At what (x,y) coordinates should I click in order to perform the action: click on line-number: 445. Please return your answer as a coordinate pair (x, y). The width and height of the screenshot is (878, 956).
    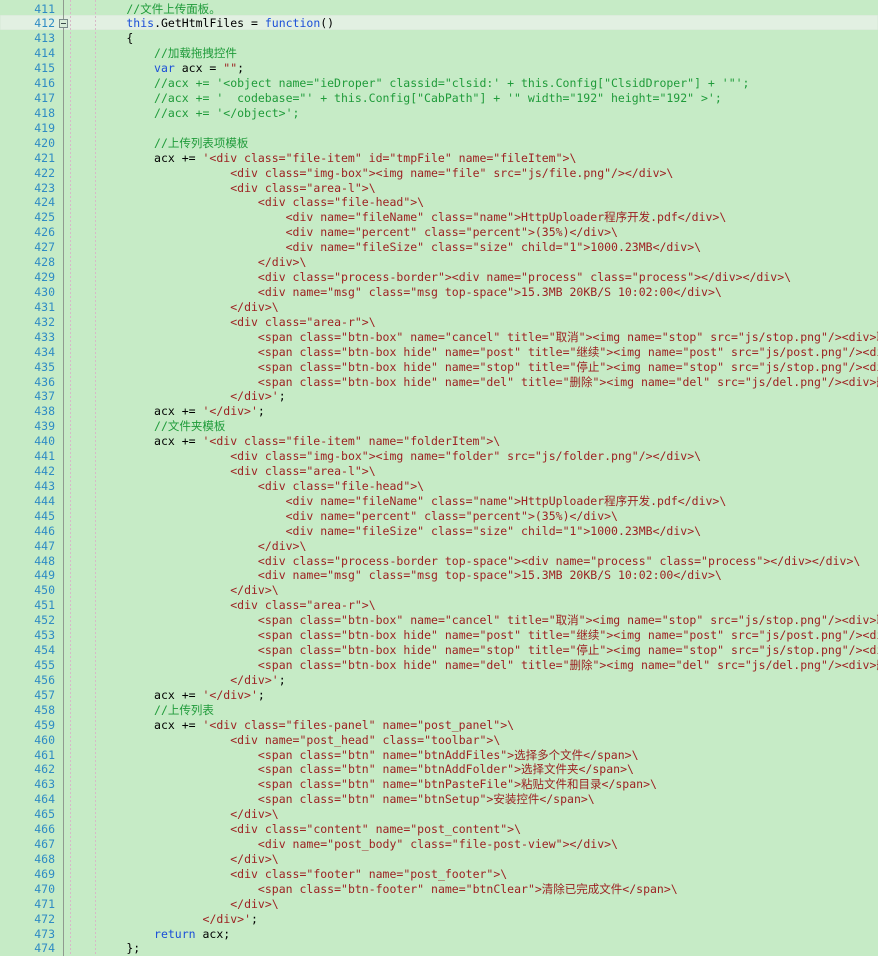
    Looking at the image, I should click on (44, 515).